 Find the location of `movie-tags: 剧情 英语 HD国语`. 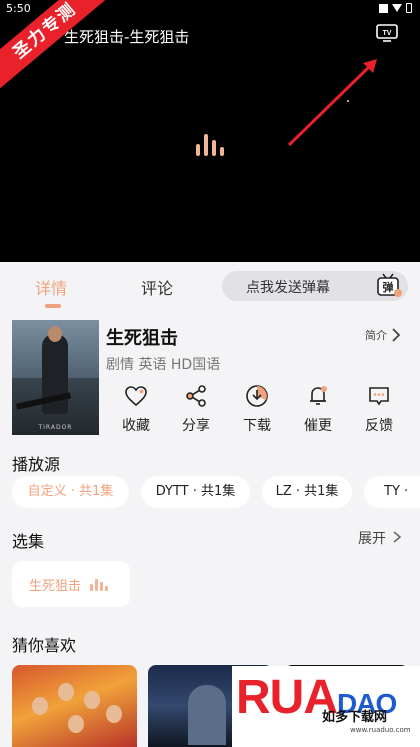

movie-tags: 剧情 英语 HD国语 is located at coordinates (163, 365).